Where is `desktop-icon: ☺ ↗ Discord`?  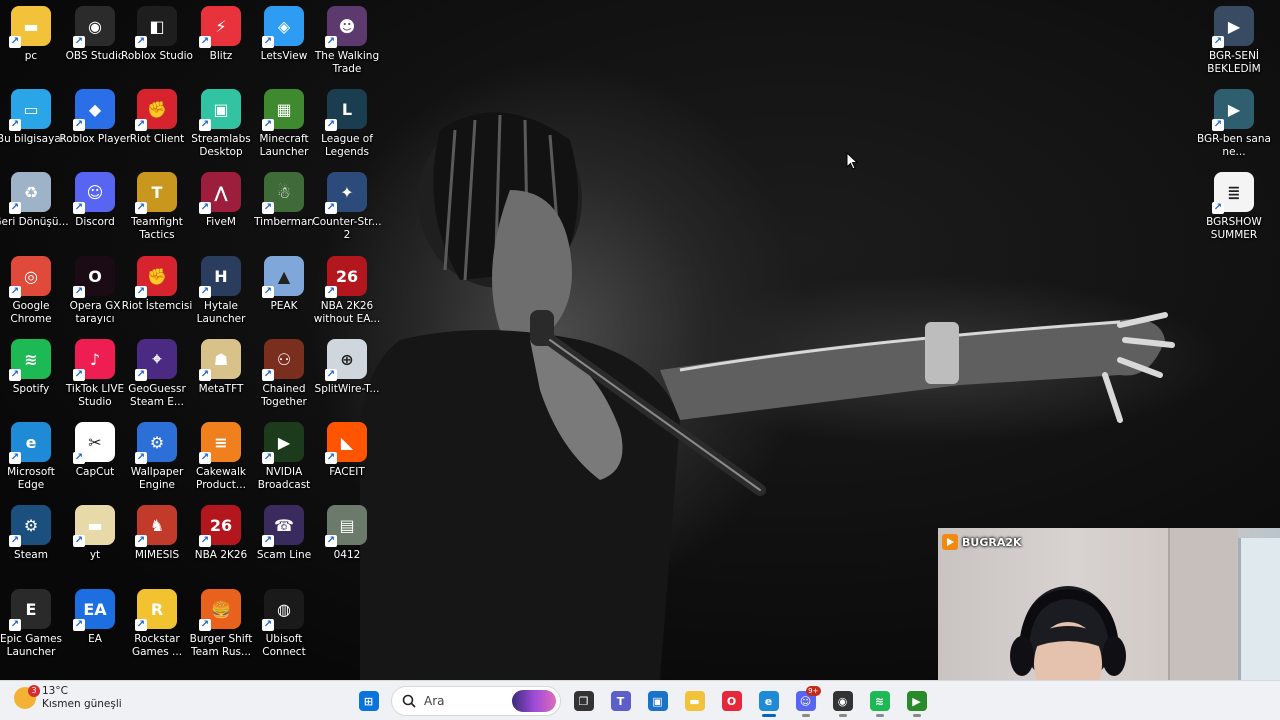
desktop-icon: ☺ ↗ Discord is located at coordinates (95, 200).